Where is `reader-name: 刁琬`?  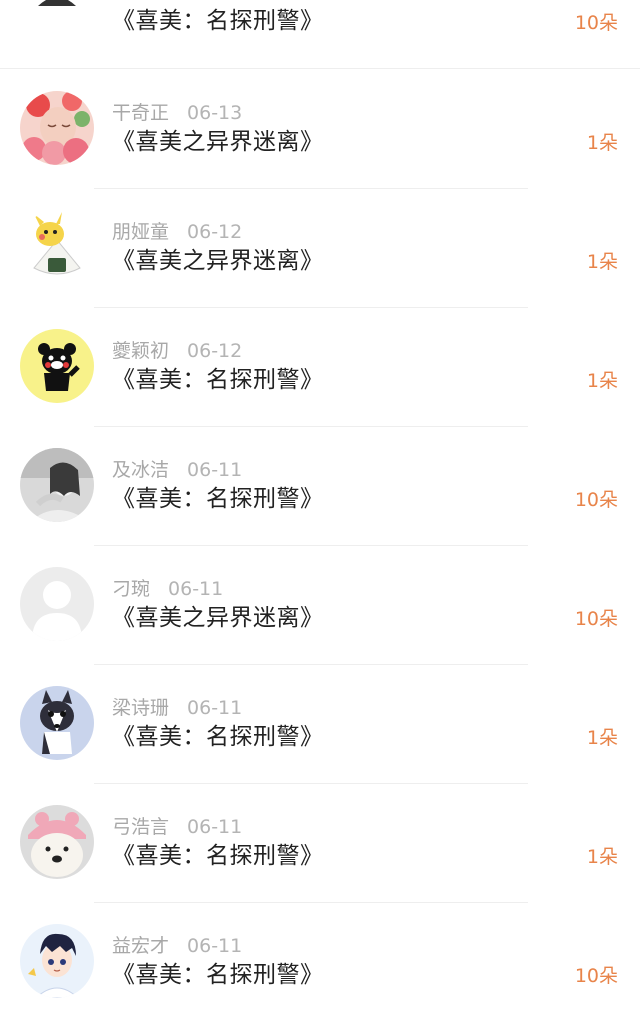 reader-name: 刁琬 is located at coordinates (131, 589).